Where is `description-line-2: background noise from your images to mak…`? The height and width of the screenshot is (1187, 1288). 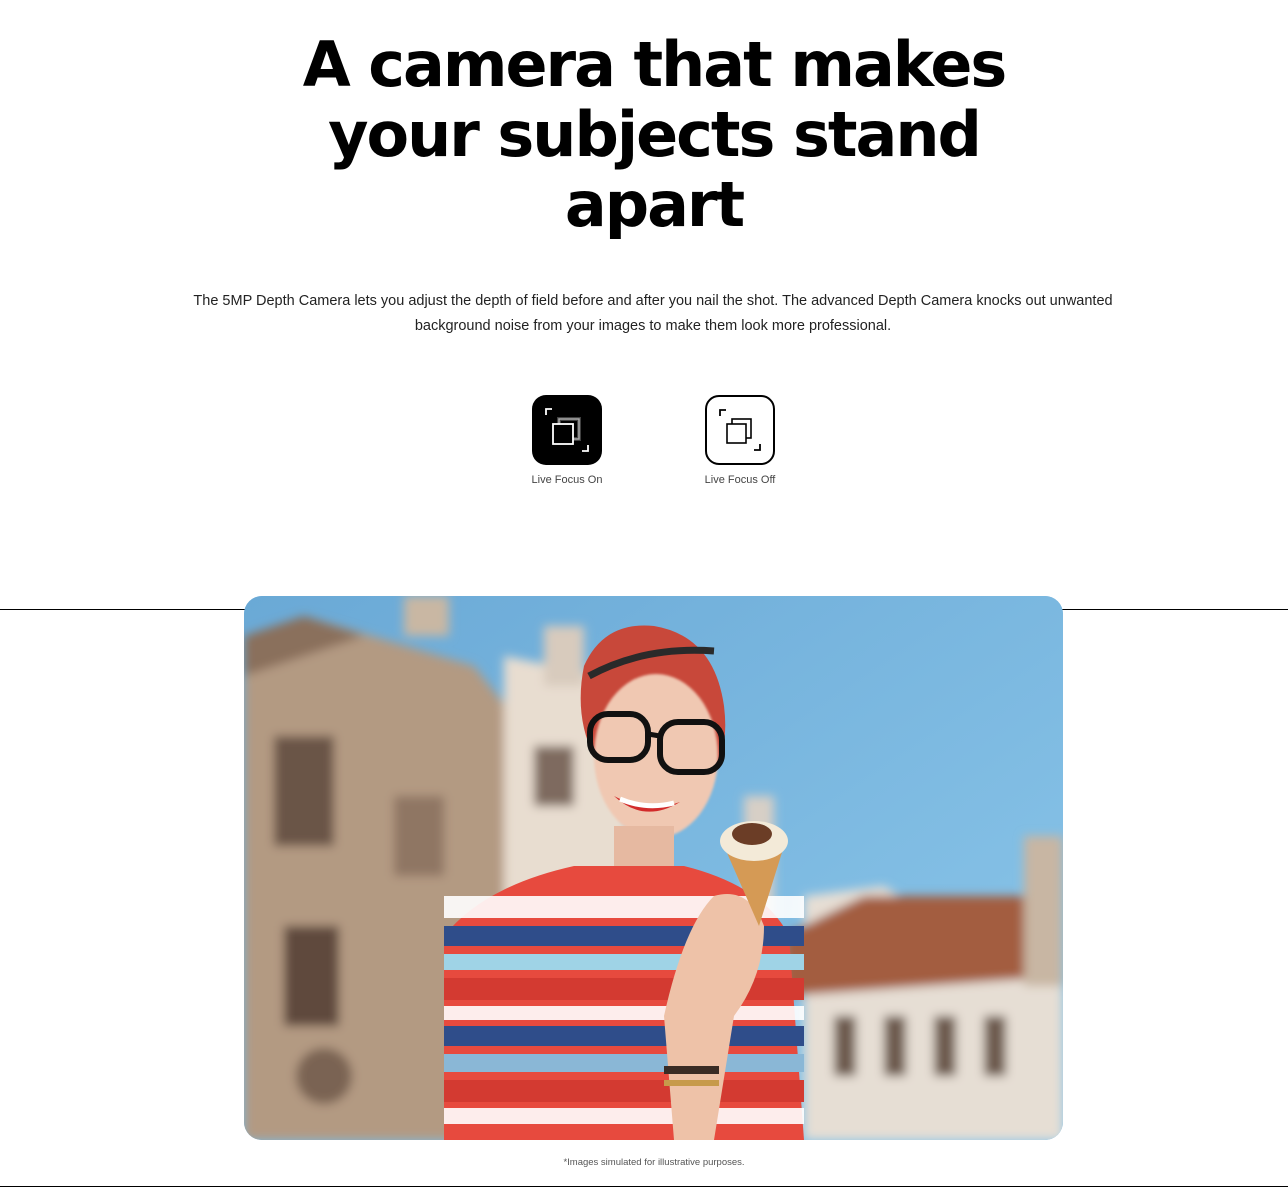 description-line-2: background noise from your images to mak… is located at coordinates (653, 326).